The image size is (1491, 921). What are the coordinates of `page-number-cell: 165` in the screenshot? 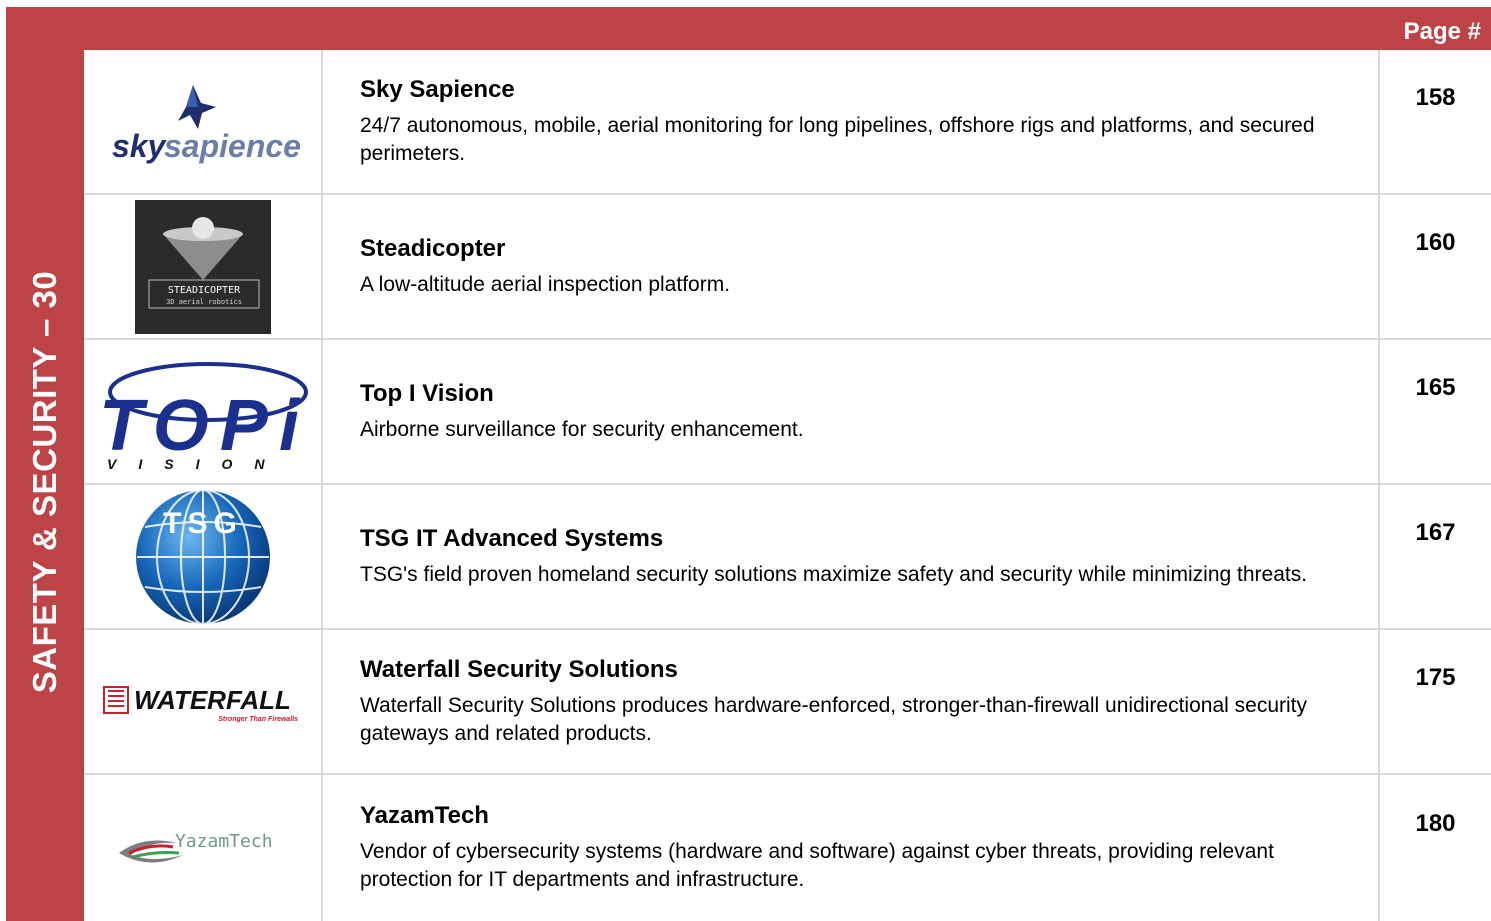 It's located at (1434, 411).